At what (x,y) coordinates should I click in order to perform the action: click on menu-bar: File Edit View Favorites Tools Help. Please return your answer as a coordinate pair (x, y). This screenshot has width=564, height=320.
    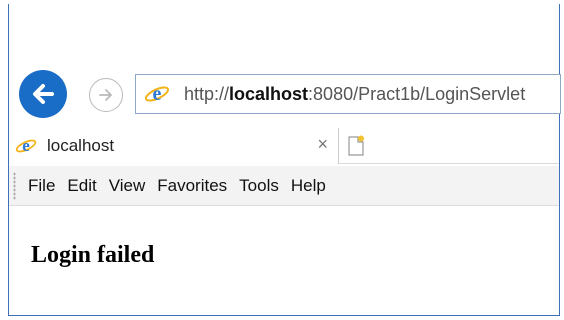
    Looking at the image, I should click on (284, 186).